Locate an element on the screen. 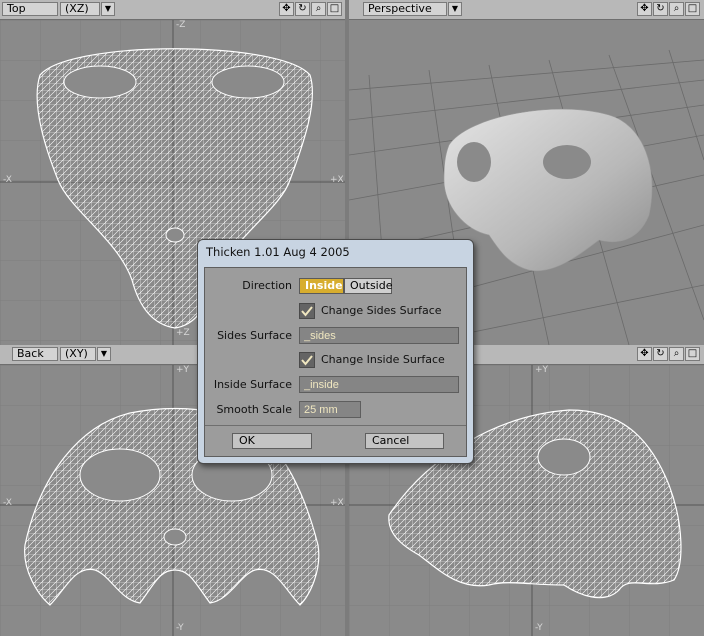 This screenshot has height=636, width=704. viewport-back-view-selector: Back is located at coordinates (35, 354).